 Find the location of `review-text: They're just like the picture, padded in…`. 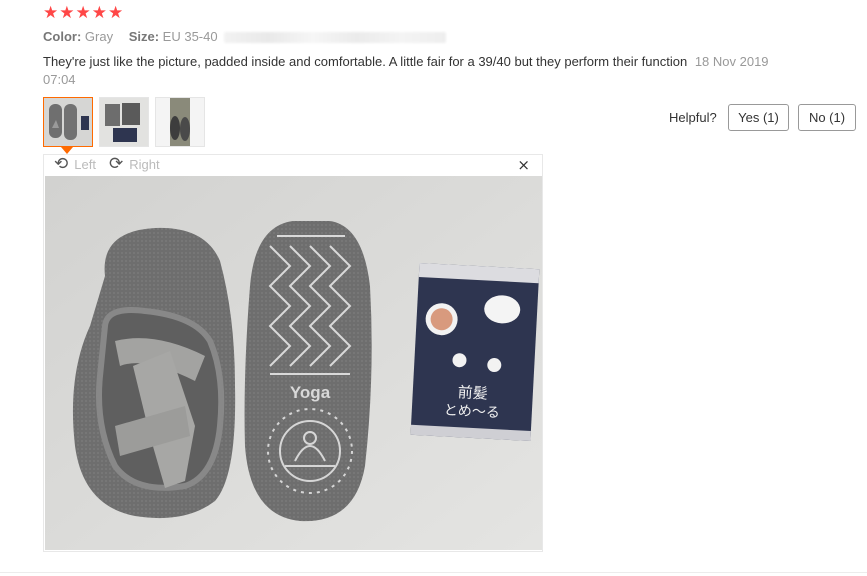

review-text: They're just like the picture, padded in… is located at coordinates (408, 71).